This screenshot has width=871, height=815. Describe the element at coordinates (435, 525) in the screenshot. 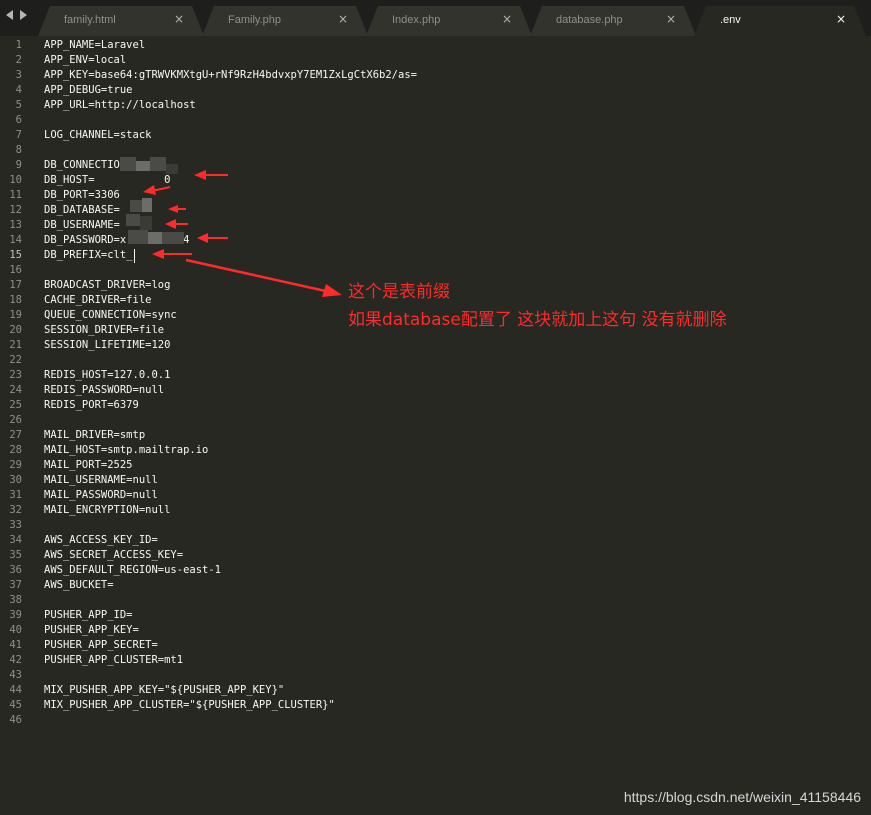

I see `code-line: 33` at that location.